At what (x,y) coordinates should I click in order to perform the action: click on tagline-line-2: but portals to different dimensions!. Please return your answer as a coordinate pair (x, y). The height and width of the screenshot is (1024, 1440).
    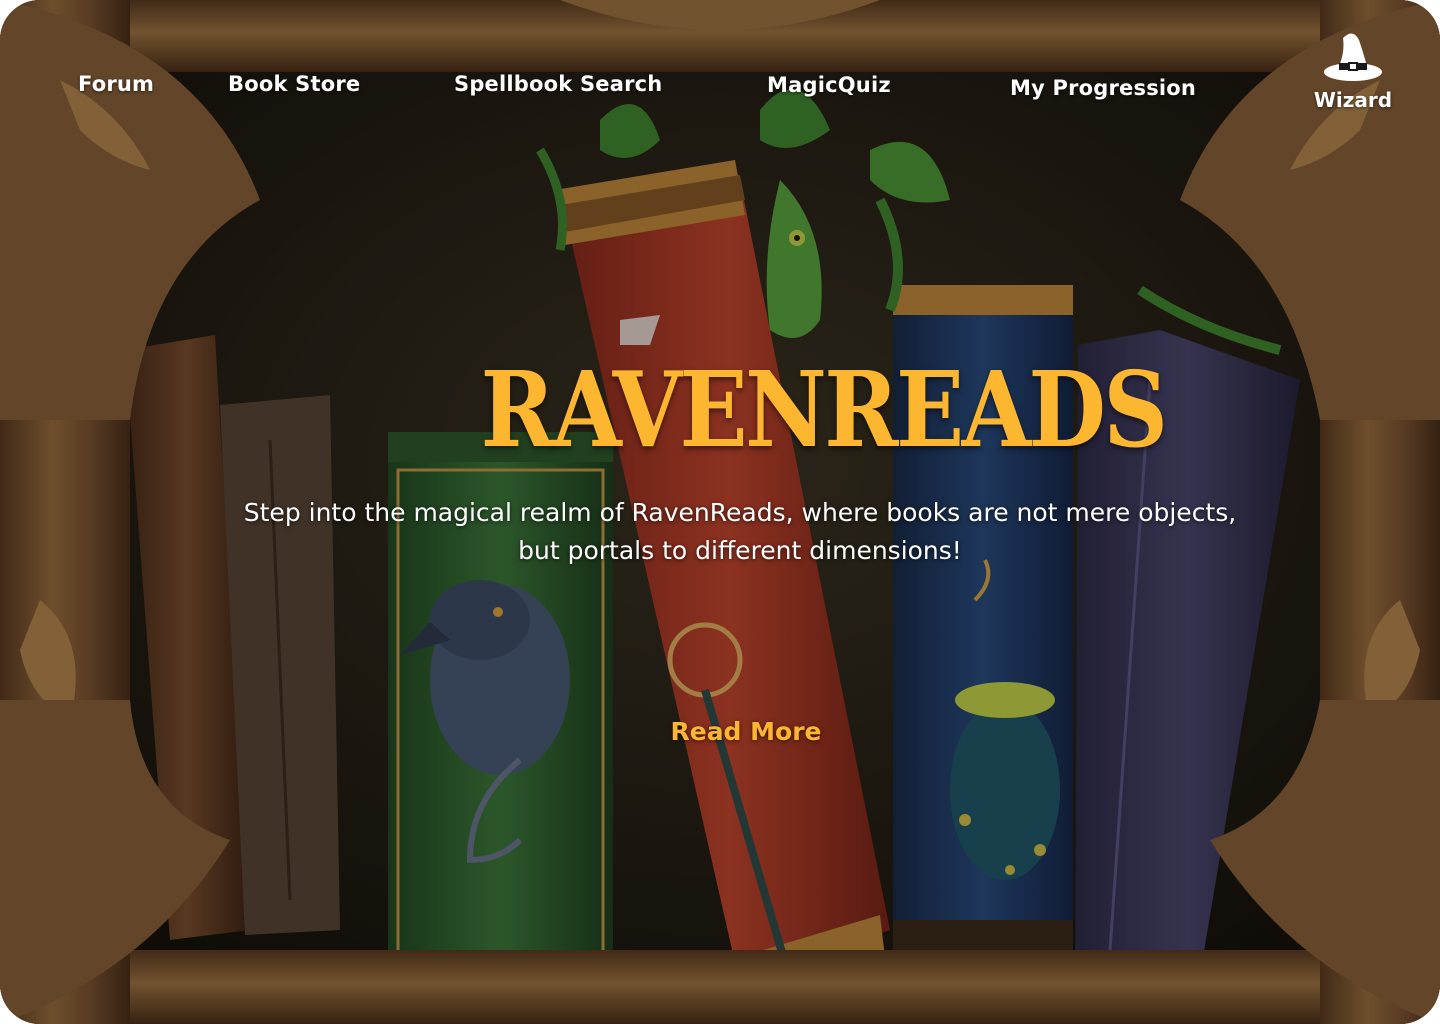
    Looking at the image, I should click on (740, 550).